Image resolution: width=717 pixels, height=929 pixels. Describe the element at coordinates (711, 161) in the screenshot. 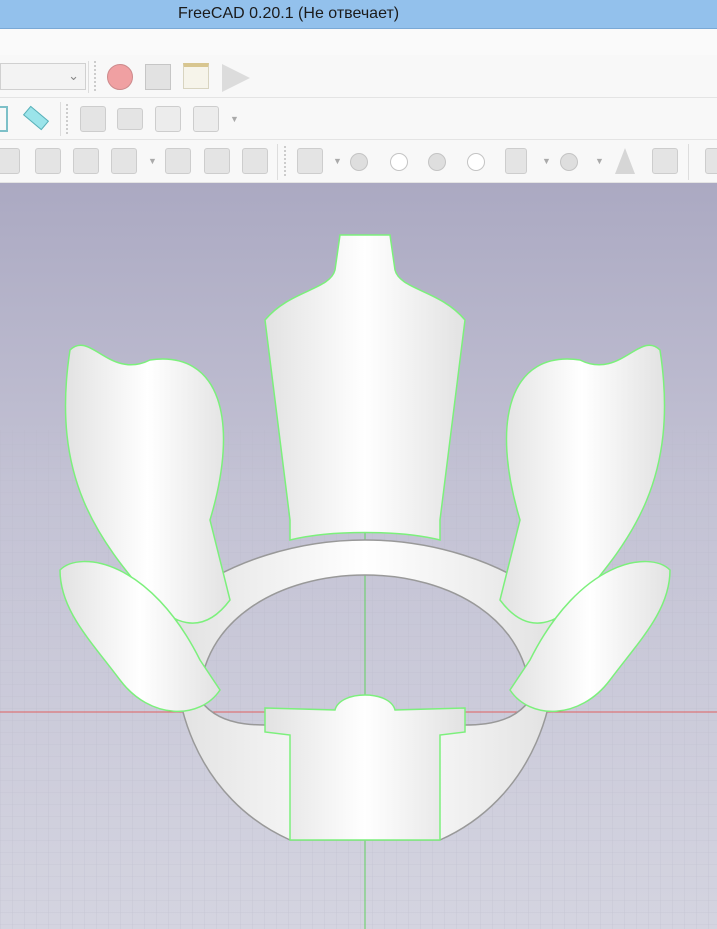

I see `check-geometry-icon` at that location.